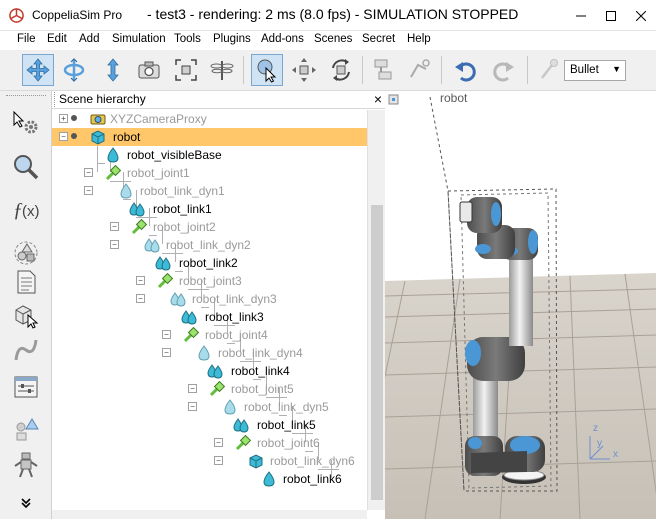  Describe the element at coordinates (189, 317) in the screenshot. I see `multishape-icon` at that location.